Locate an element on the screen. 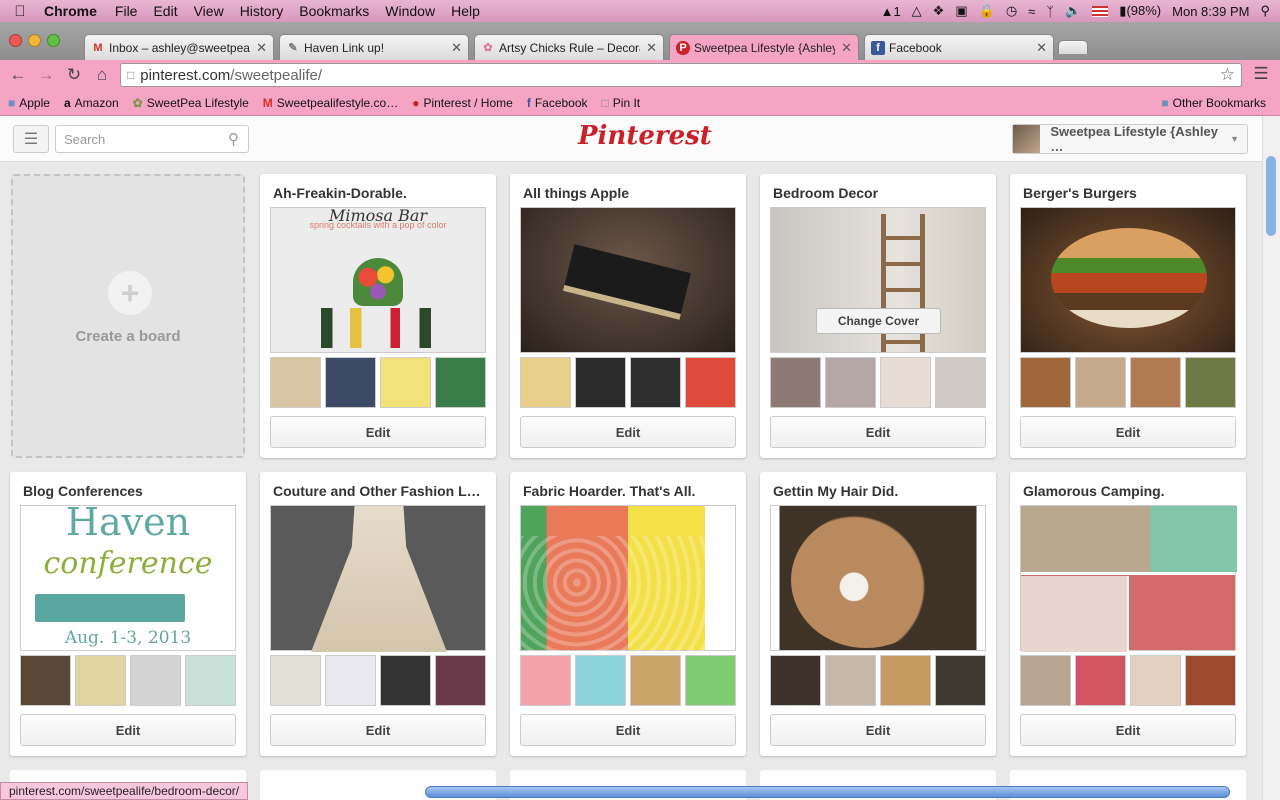  menu-edit: Edit is located at coordinates (165, 11).